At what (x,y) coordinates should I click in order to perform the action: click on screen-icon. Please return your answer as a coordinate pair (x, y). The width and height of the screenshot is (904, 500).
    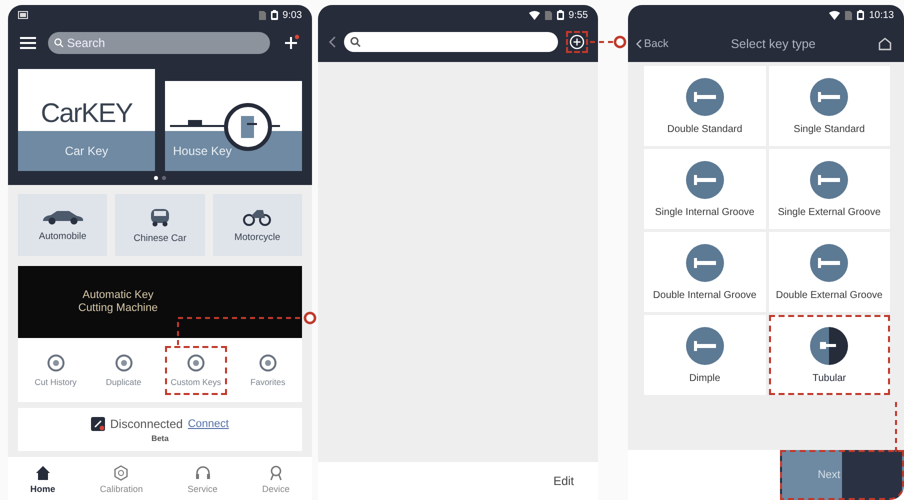
    Looking at the image, I should click on (23, 15).